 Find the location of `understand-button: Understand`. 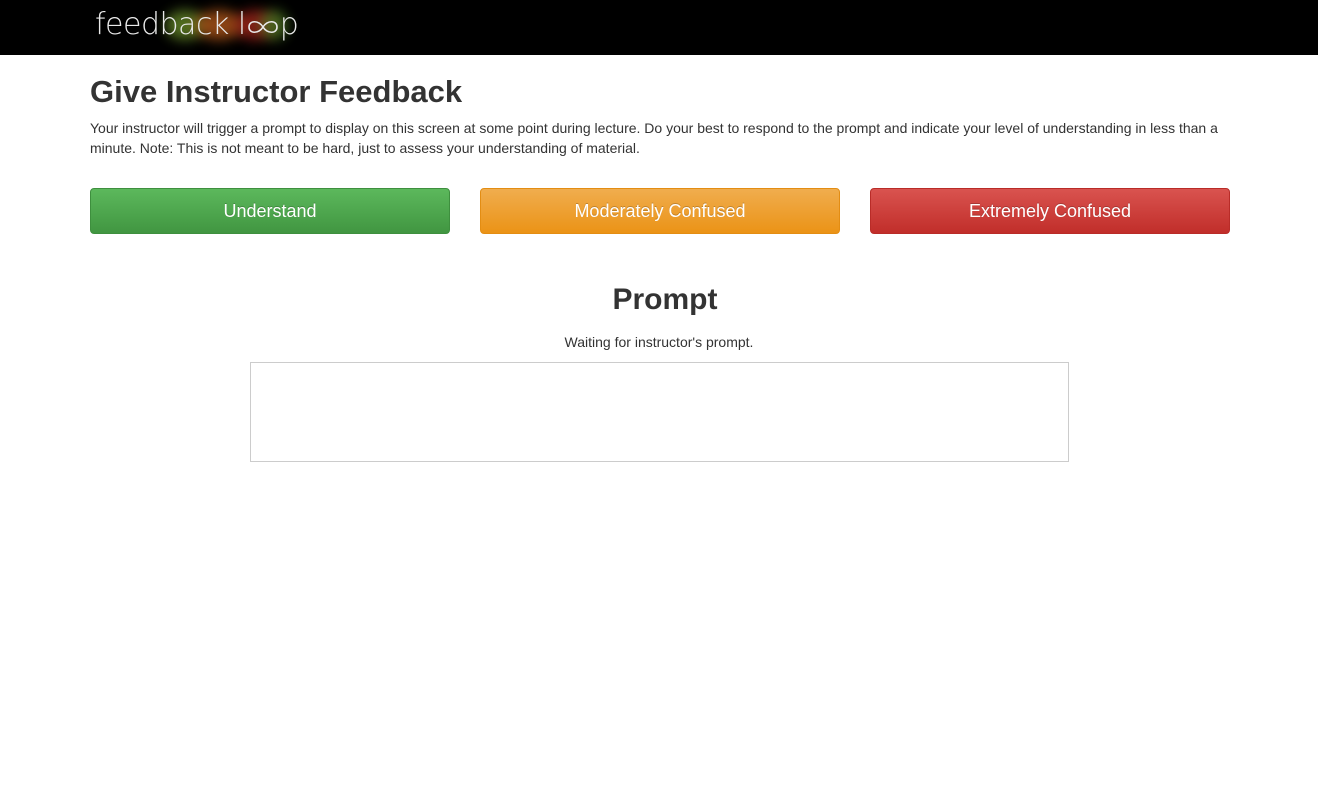

understand-button: Understand is located at coordinates (270, 211).